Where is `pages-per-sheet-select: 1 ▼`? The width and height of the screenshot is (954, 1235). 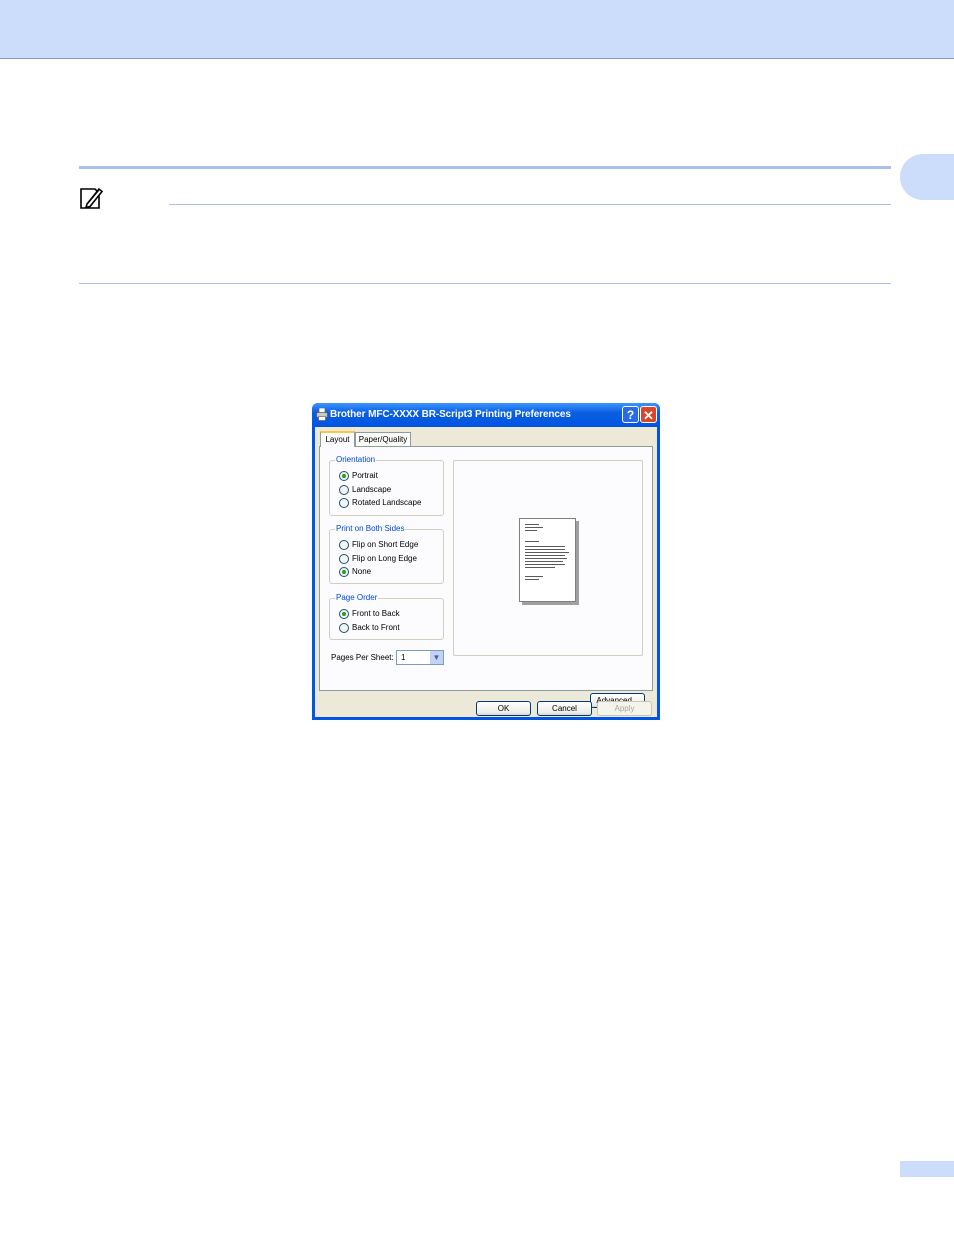 pages-per-sheet-select: 1 ▼ is located at coordinates (420, 657).